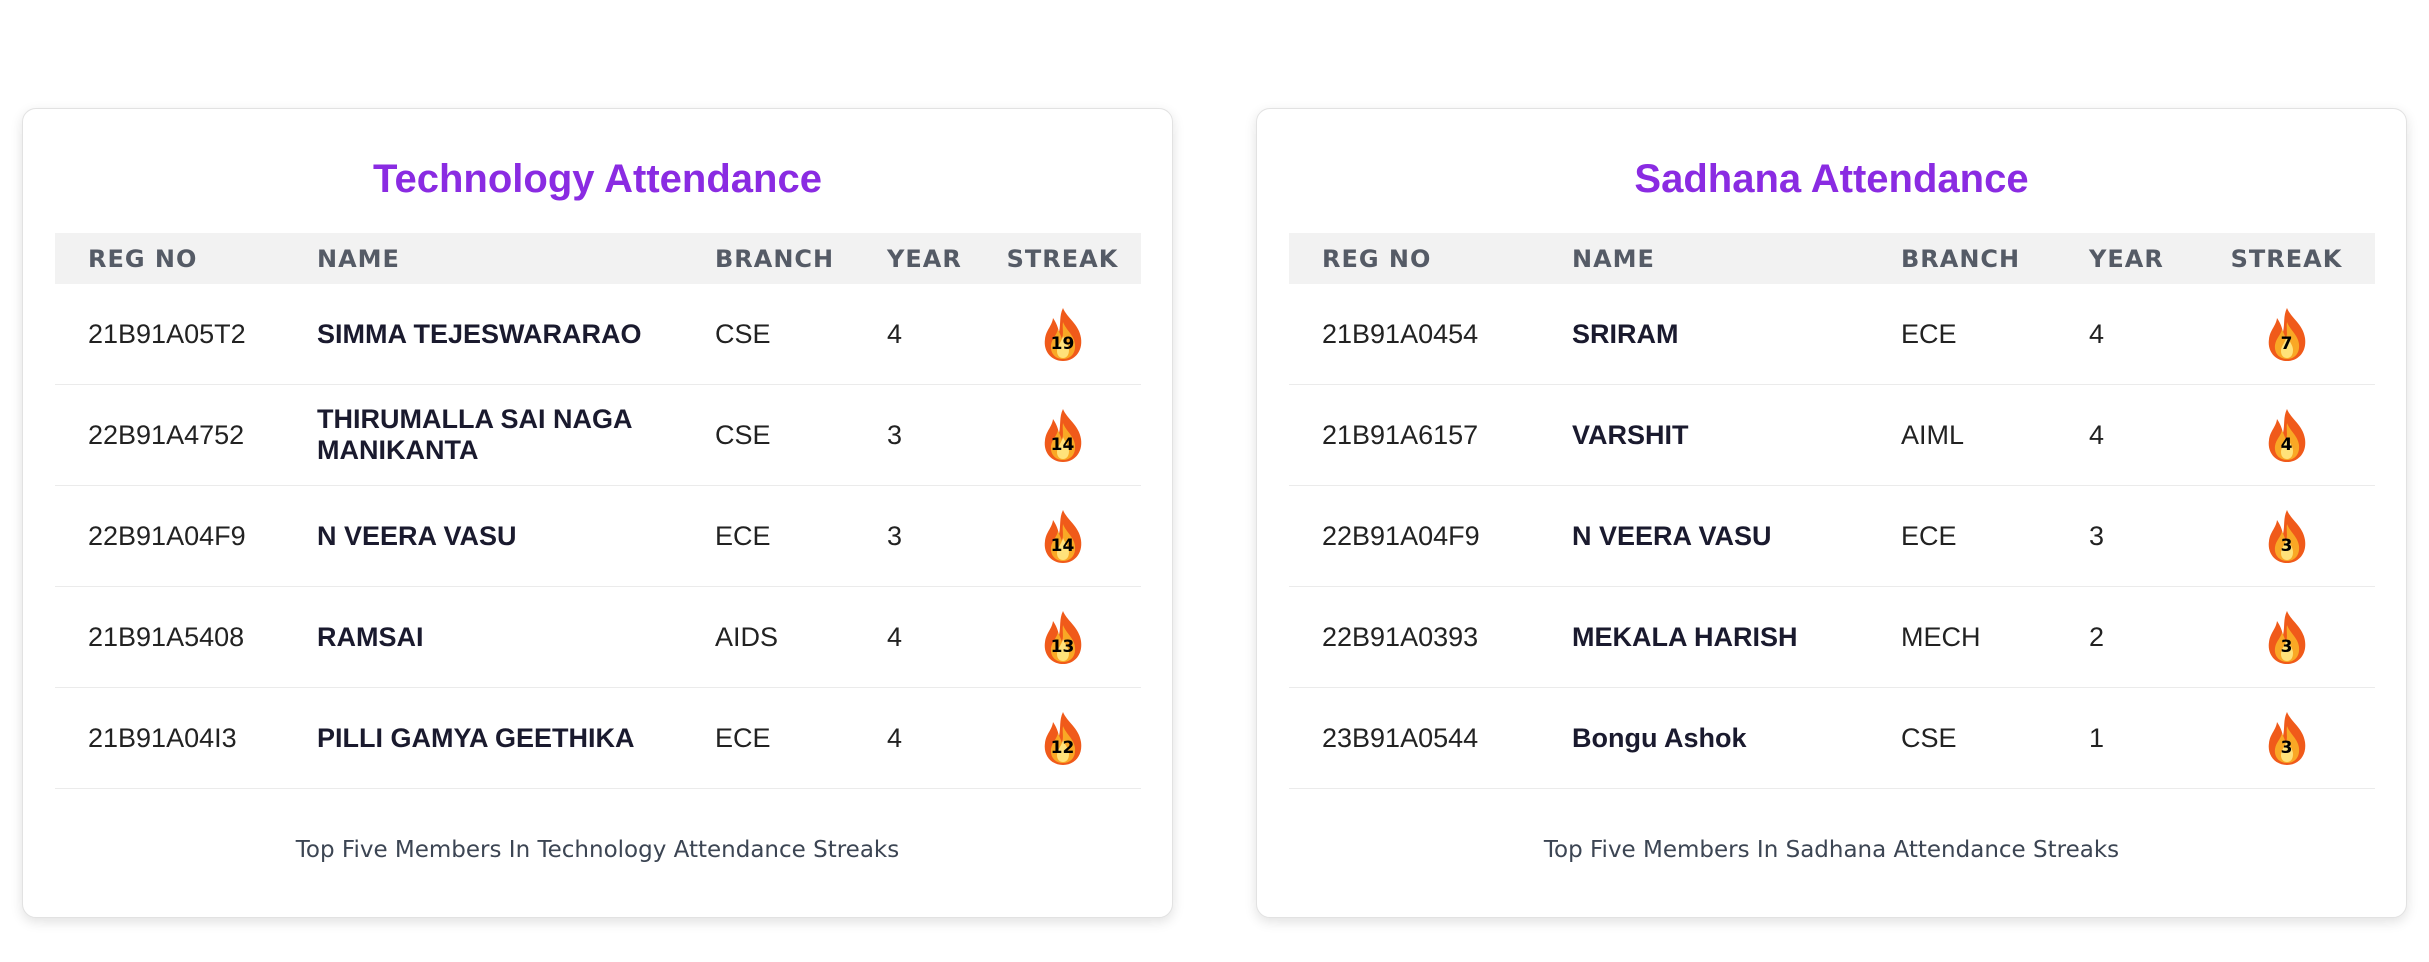 The image size is (2429, 962). I want to click on fire-icon: 19, so click(1063, 334).